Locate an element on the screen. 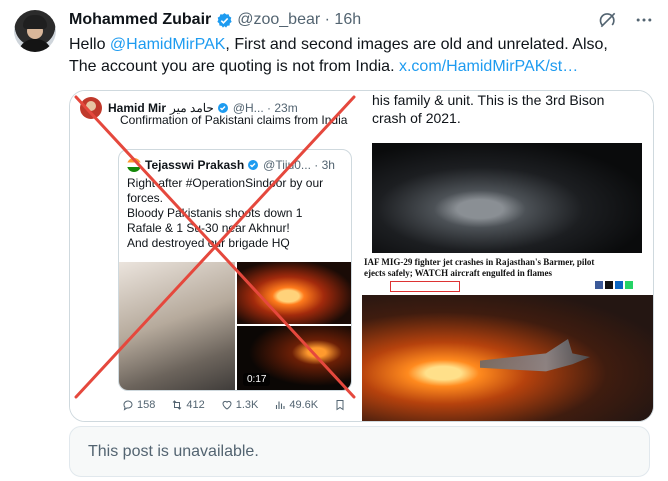  reply-icon is located at coordinates (128, 405).